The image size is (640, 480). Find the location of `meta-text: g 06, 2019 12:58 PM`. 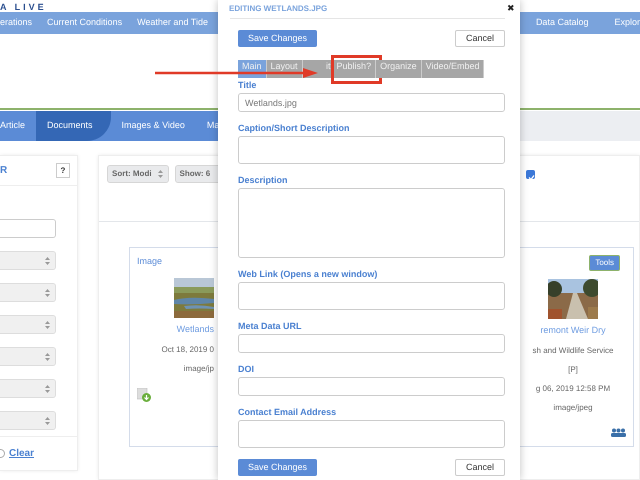

meta-text: g 06, 2019 12:58 PM is located at coordinates (573, 388).